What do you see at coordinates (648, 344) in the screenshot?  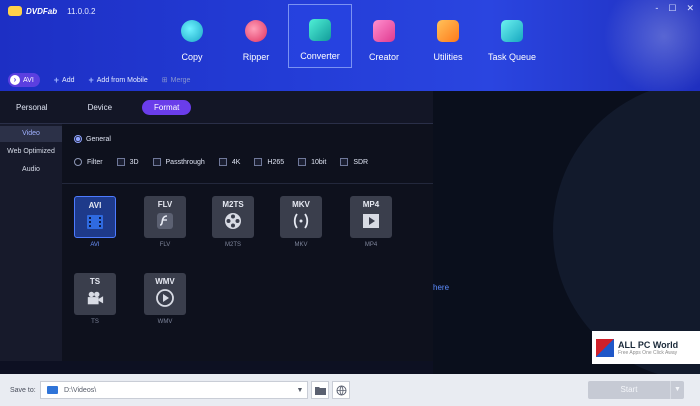 I see `watermark-title: ALL PC World` at bounding box center [648, 344].